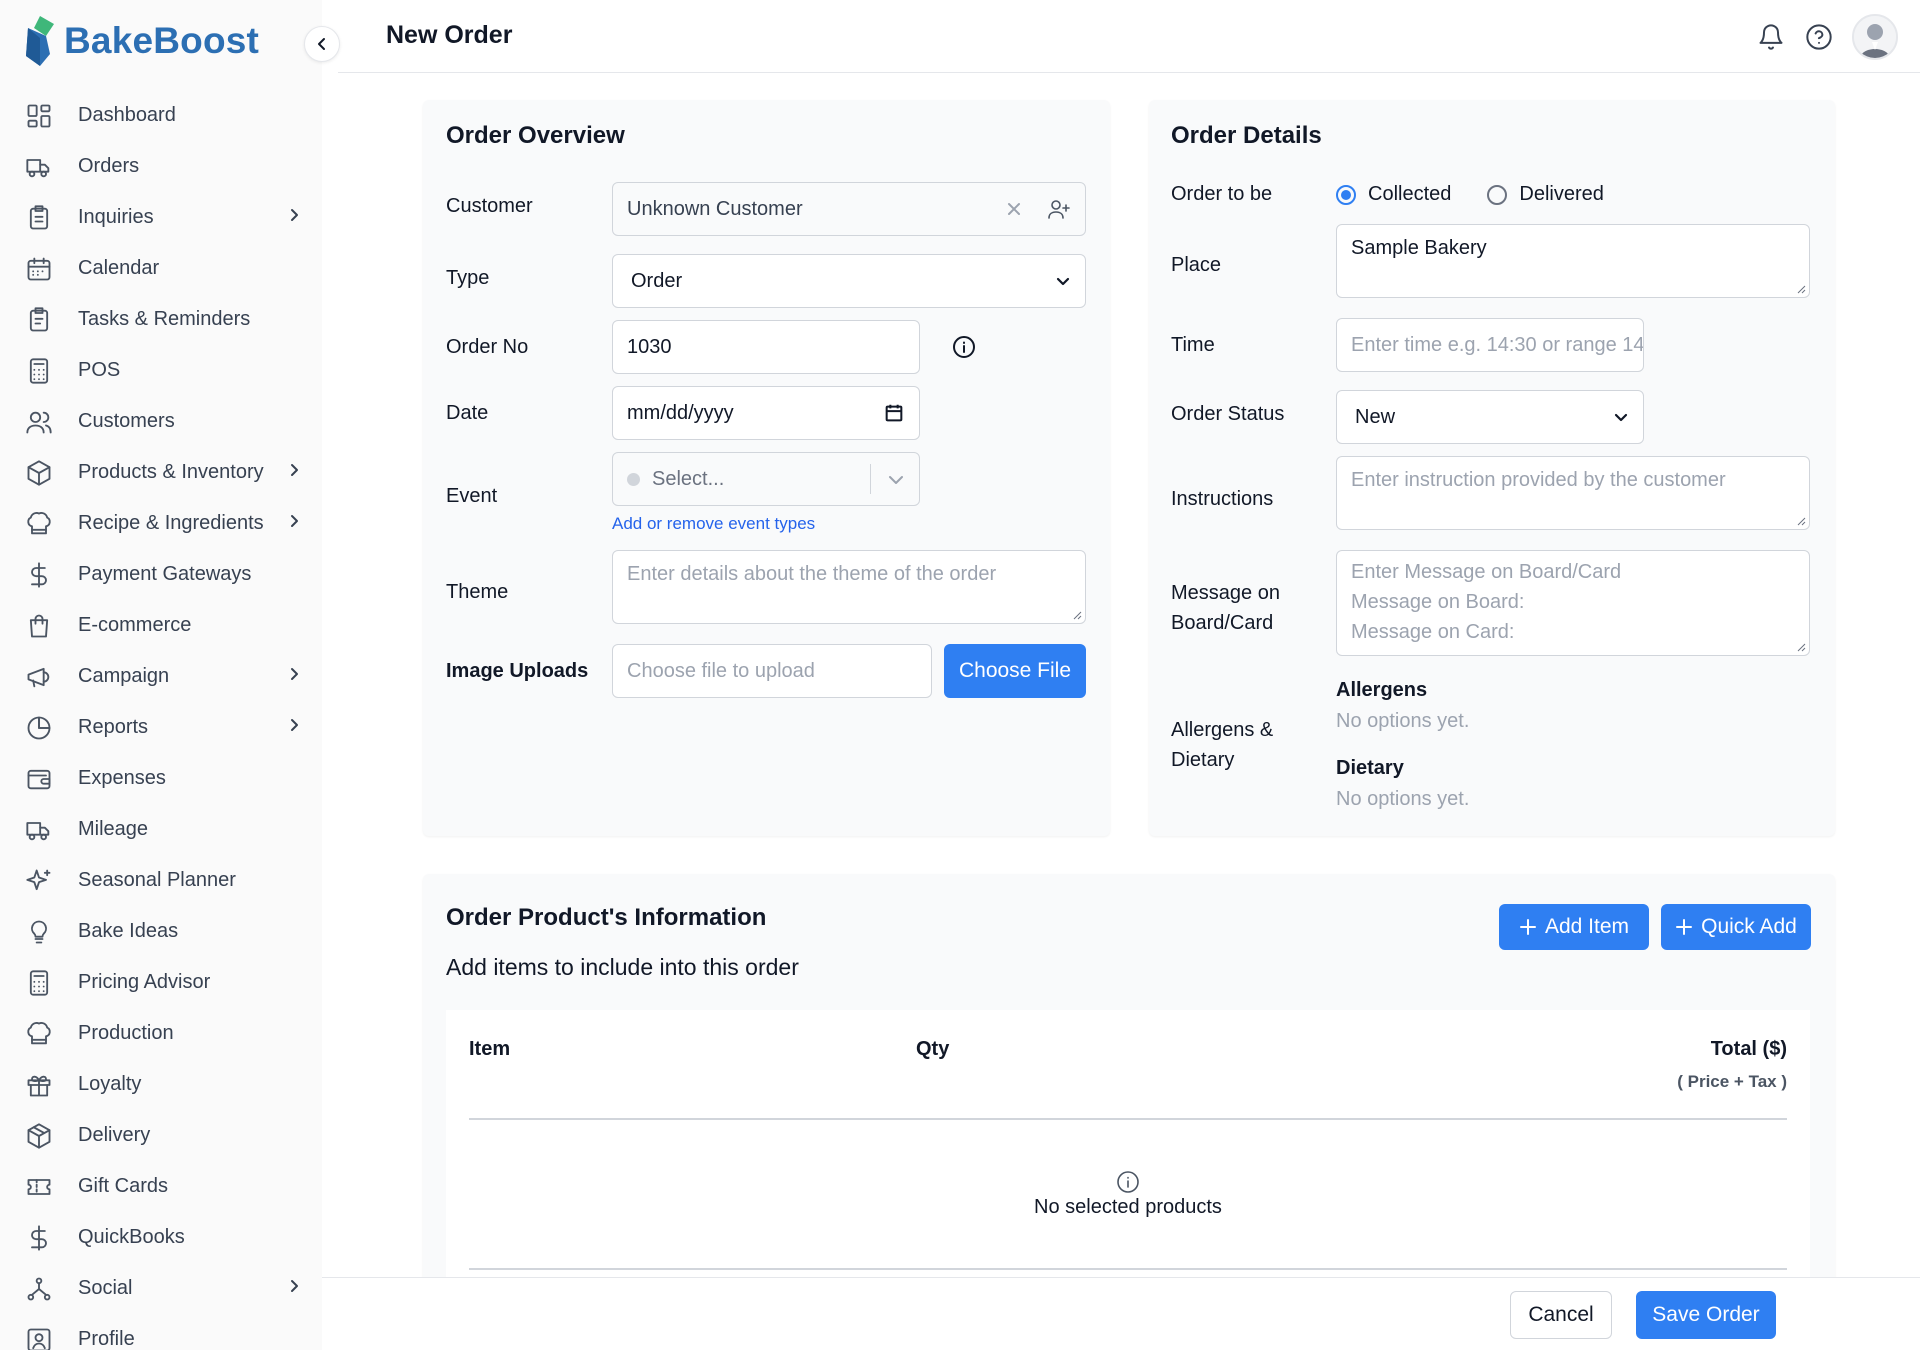 The height and width of the screenshot is (1350, 1920). Describe the element at coordinates (1490, 417) in the screenshot. I see `order-status-select: New` at that location.